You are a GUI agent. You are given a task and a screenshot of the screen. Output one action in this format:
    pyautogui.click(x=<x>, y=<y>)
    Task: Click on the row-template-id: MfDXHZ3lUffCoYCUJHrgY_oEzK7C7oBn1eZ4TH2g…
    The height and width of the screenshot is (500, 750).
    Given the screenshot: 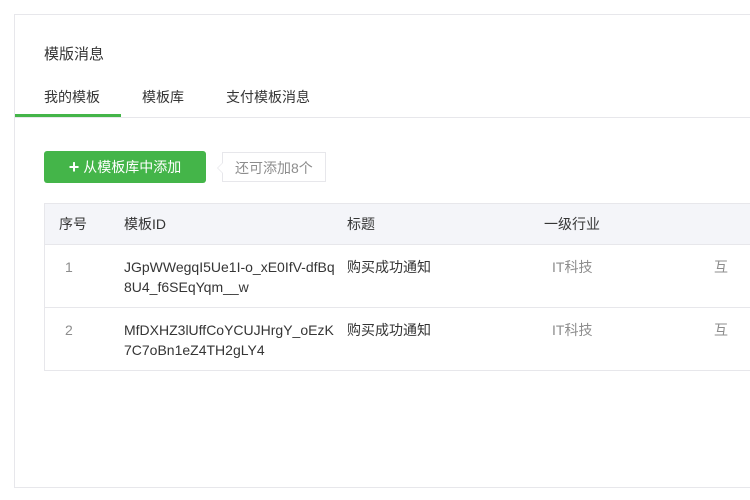 What is the action you would take?
    pyautogui.click(x=229, y=340)
    